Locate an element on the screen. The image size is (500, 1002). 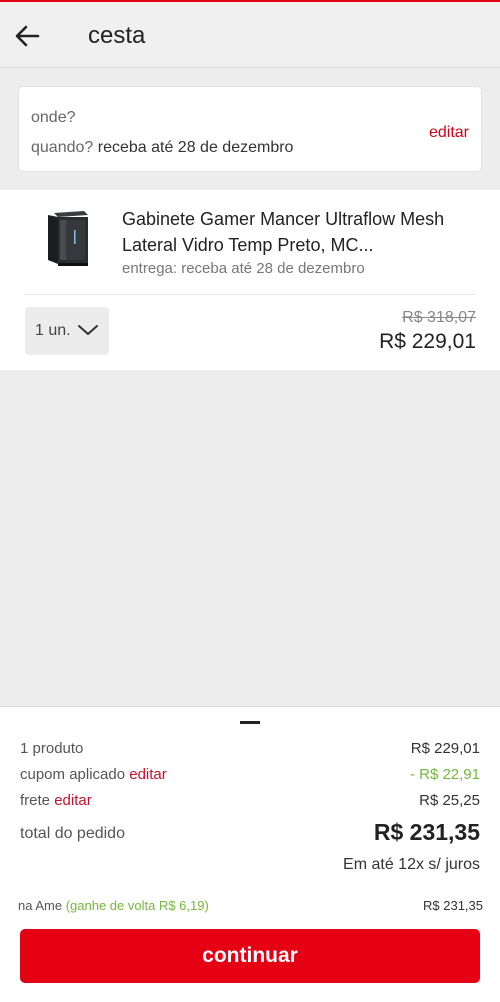
app-header: cesta is located at coordinates (250, 35).